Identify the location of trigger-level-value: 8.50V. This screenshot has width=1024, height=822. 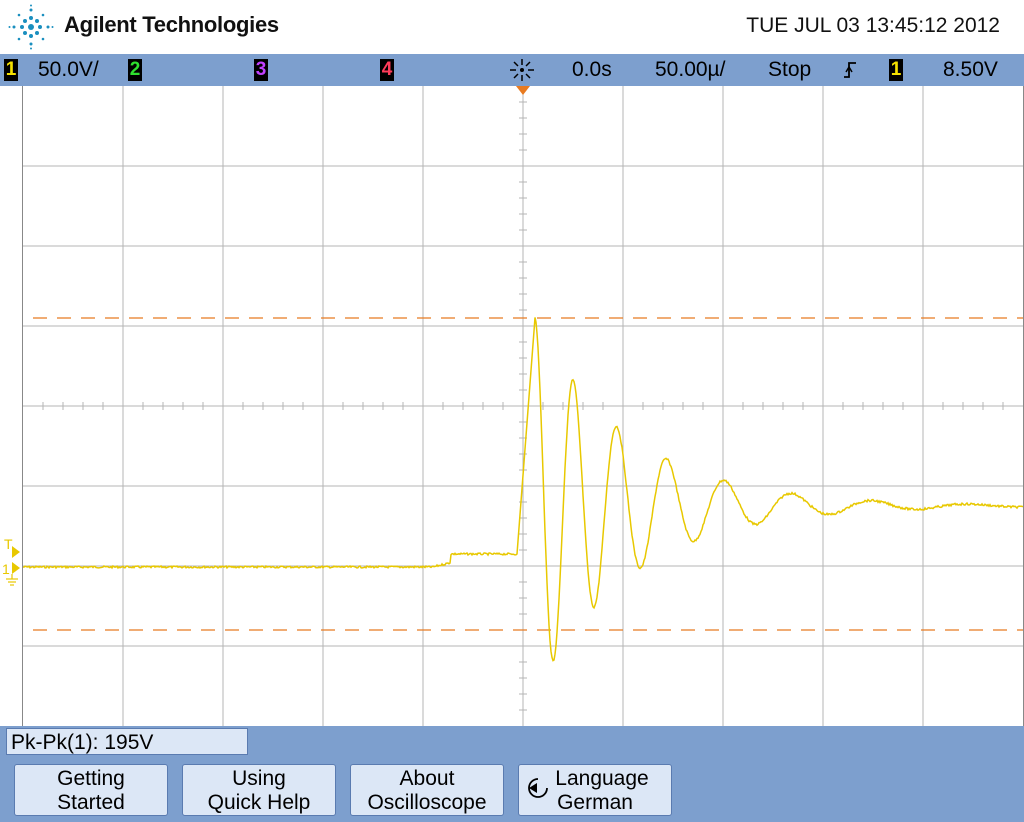
(970, 69).